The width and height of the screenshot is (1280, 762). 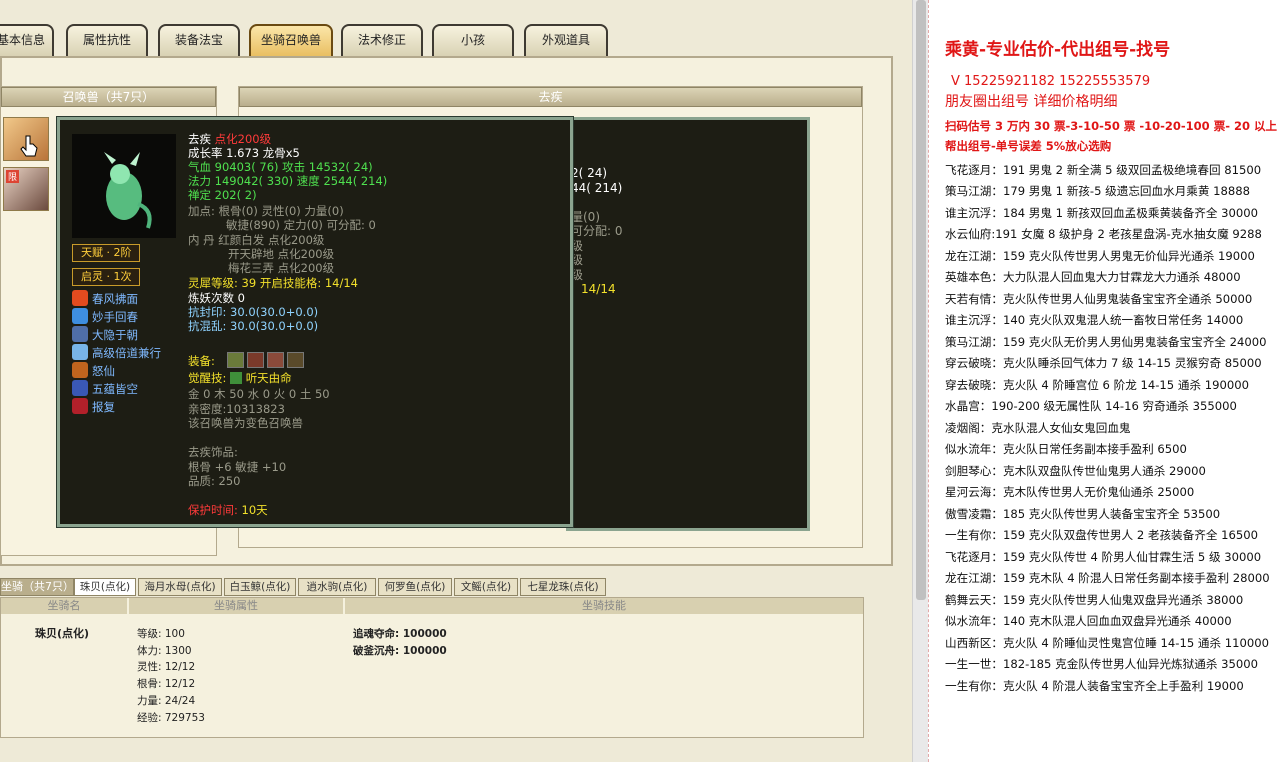 I want to click on equip-slot-4-icon, so click(x=295, y=360).